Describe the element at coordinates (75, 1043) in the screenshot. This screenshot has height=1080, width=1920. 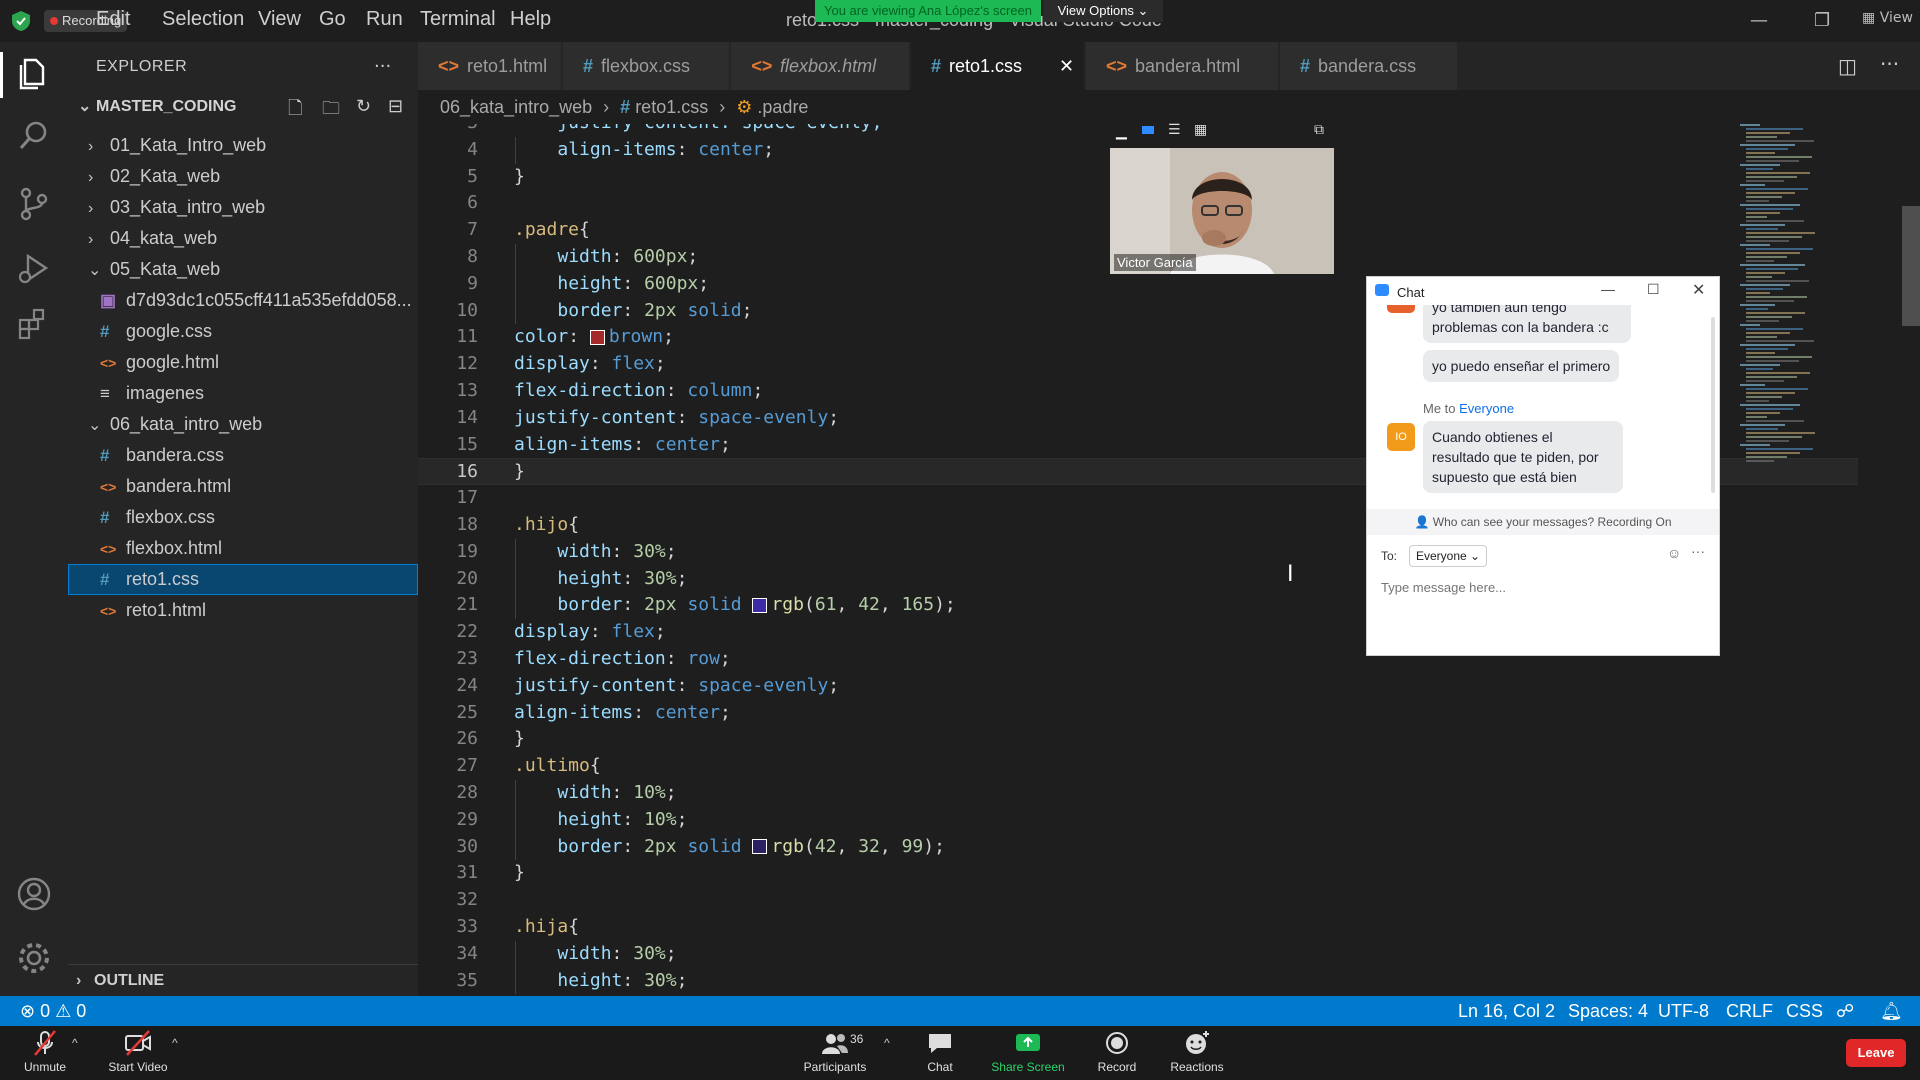
I see `audio-options-icon: ^` at that location.